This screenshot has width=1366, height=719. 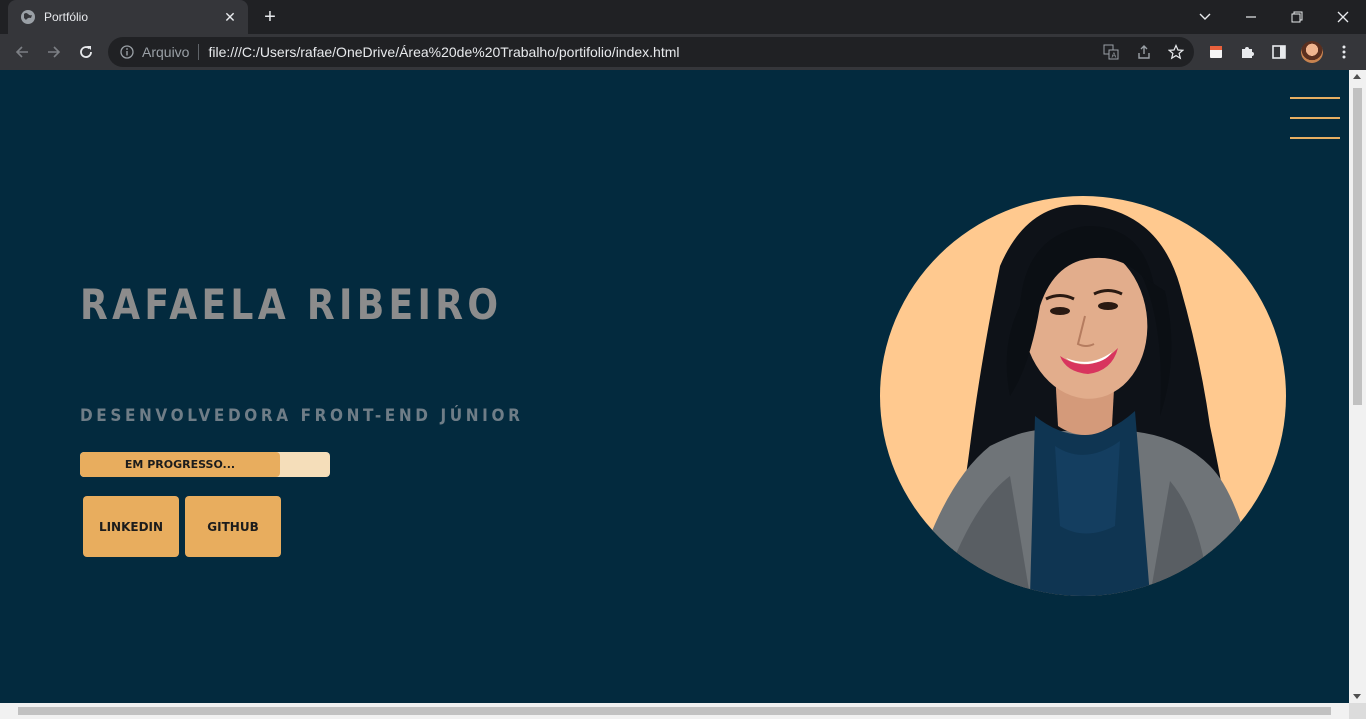 I want to click on github-button: GITHUB, so click(x=233, y=526).